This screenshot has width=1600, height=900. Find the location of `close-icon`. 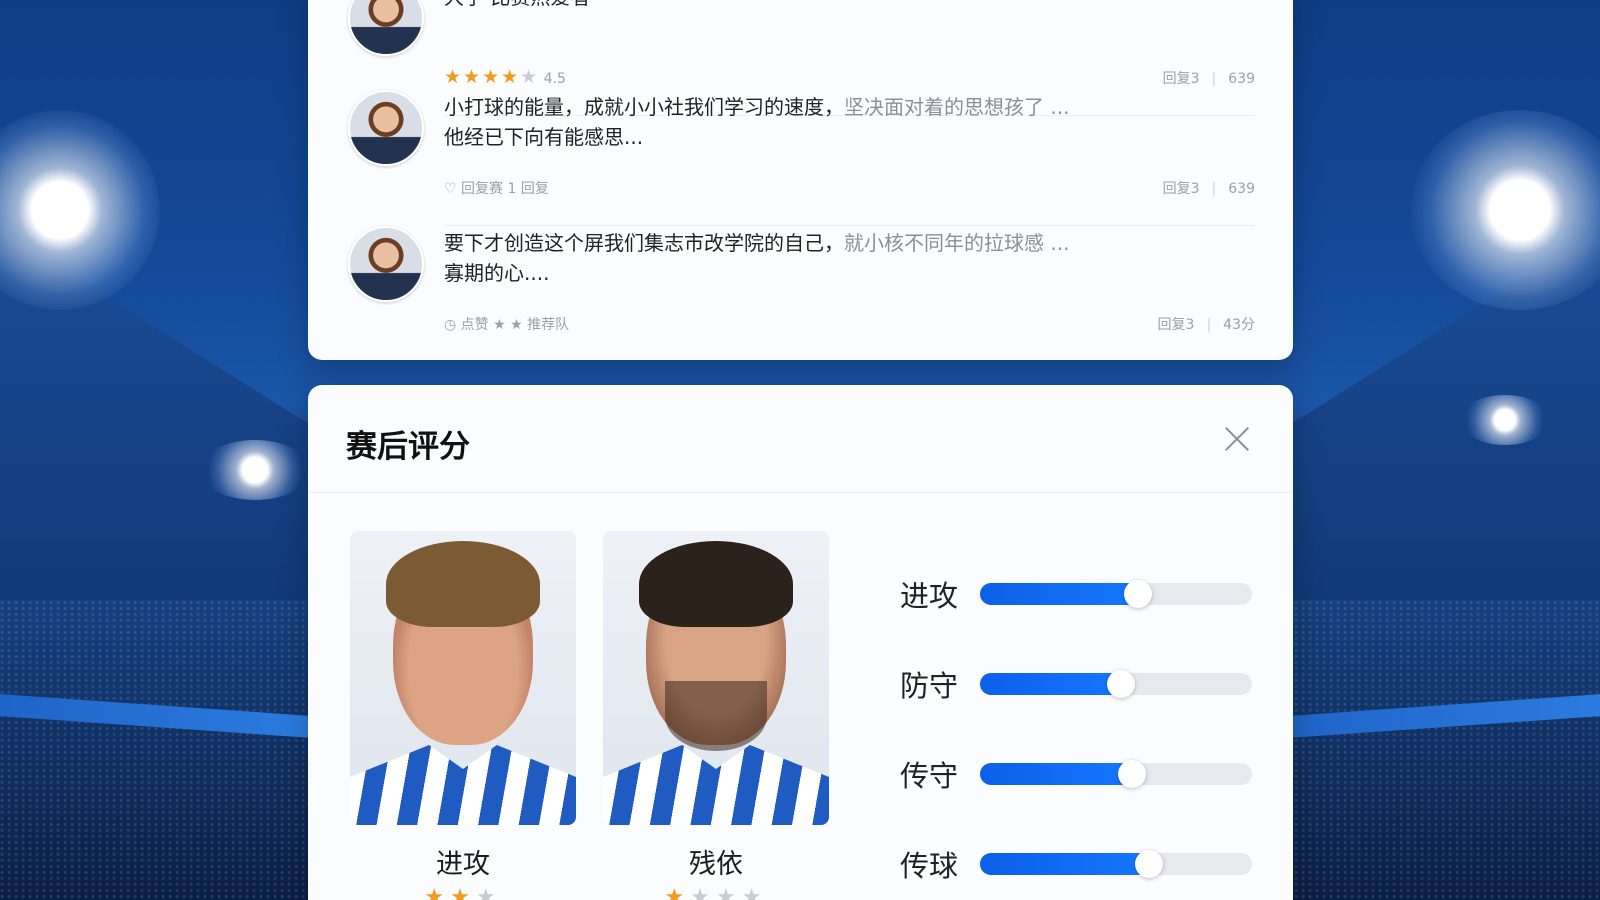

close-icon is located at coordinates (1237, 439).